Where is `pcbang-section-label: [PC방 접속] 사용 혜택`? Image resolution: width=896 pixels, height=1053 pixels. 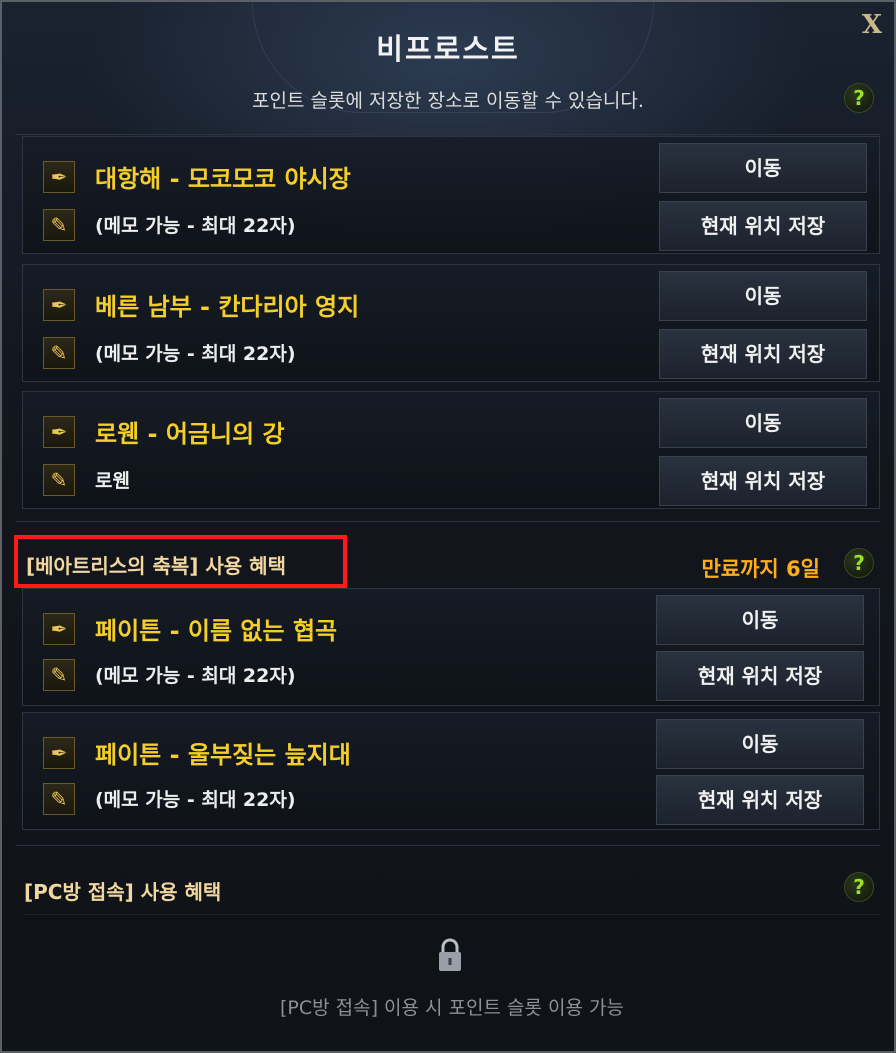
pcbang-section-label: [PC방 접속] 사용 혜택 is located at coordinates (123, 892).